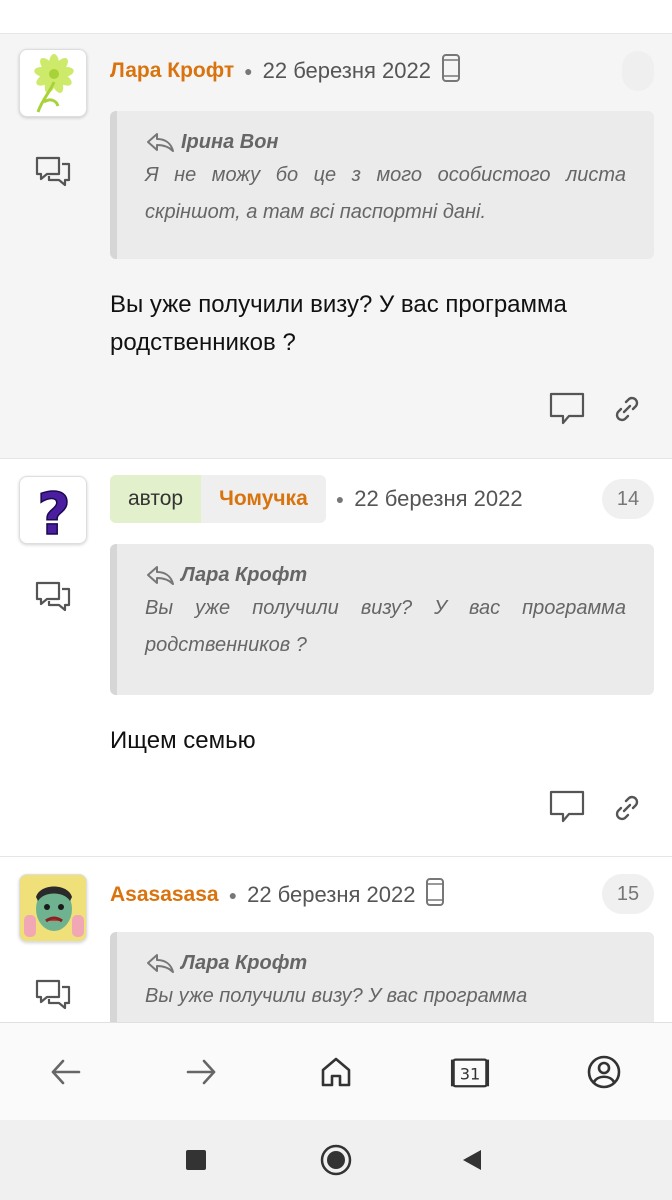 The image size is (672, 1200). I want to click on post-number-badge: 15, so click(628, 894).